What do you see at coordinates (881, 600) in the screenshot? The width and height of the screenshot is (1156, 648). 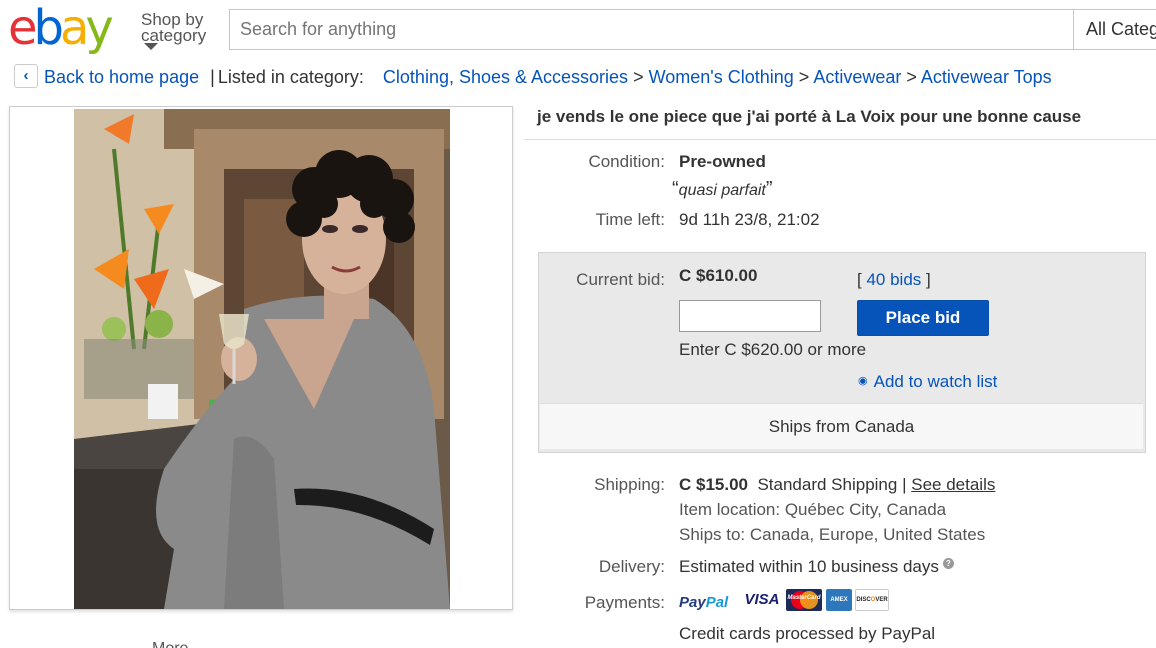 I see `discover-text: VER` at bounding box center [881, 600].